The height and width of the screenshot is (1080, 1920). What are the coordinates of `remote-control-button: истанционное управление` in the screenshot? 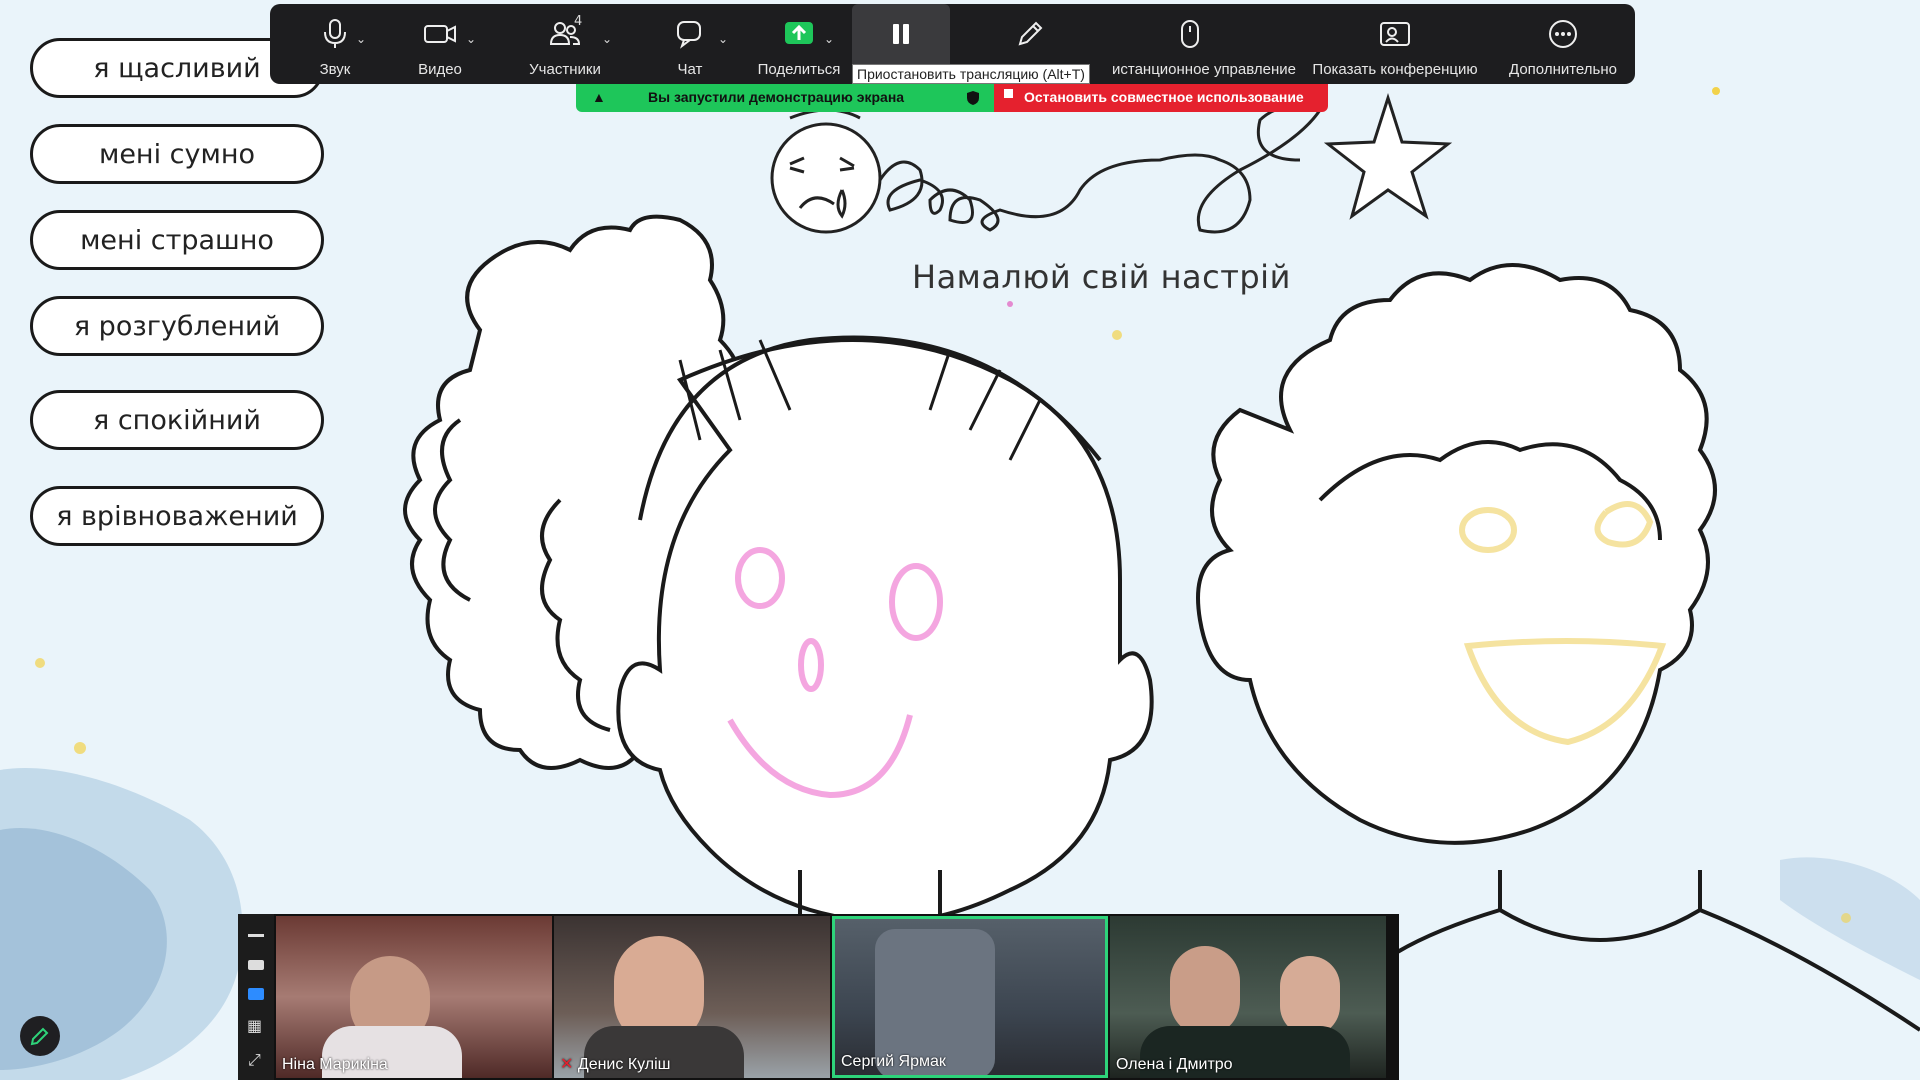 It's located at (1198, 44).